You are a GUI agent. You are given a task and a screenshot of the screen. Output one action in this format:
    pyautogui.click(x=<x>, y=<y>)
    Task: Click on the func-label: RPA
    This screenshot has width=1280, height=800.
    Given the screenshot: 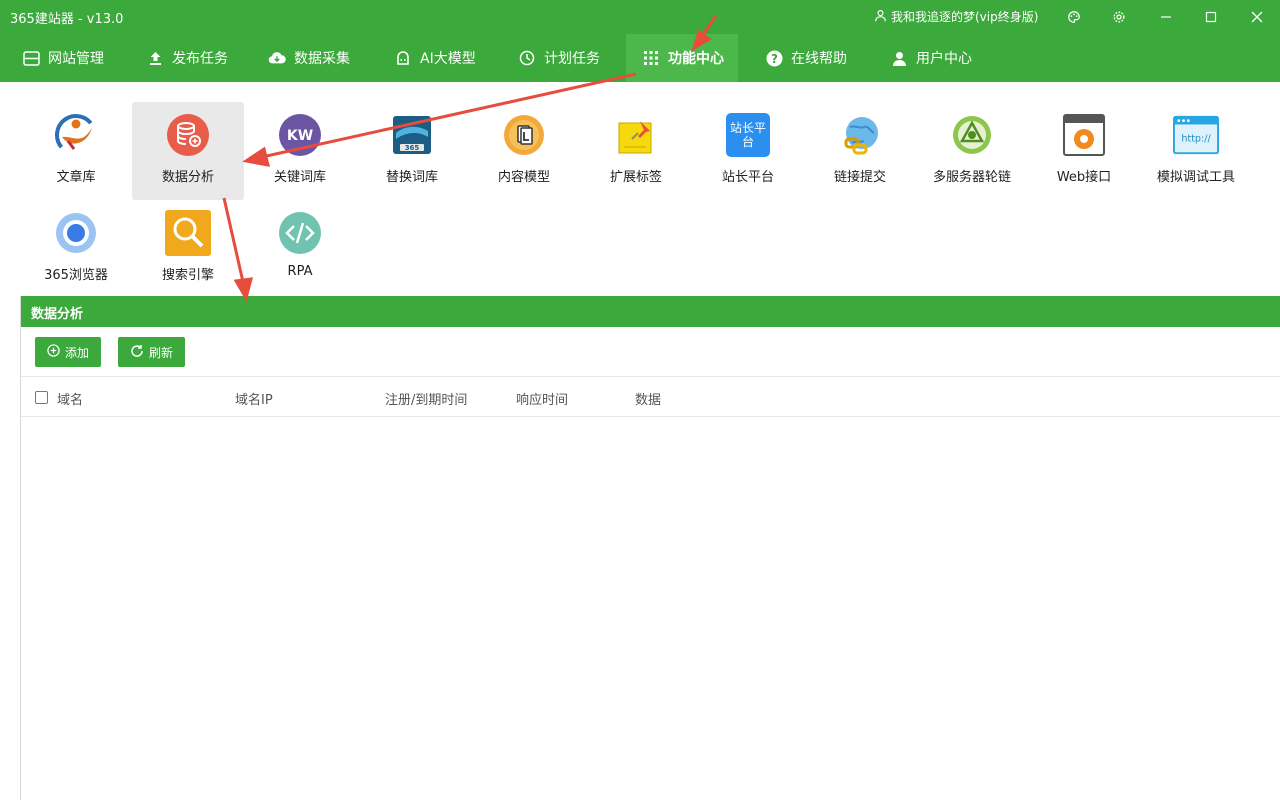 What is the action you would take?
    pyautogui.click(x=300, y=271)
    